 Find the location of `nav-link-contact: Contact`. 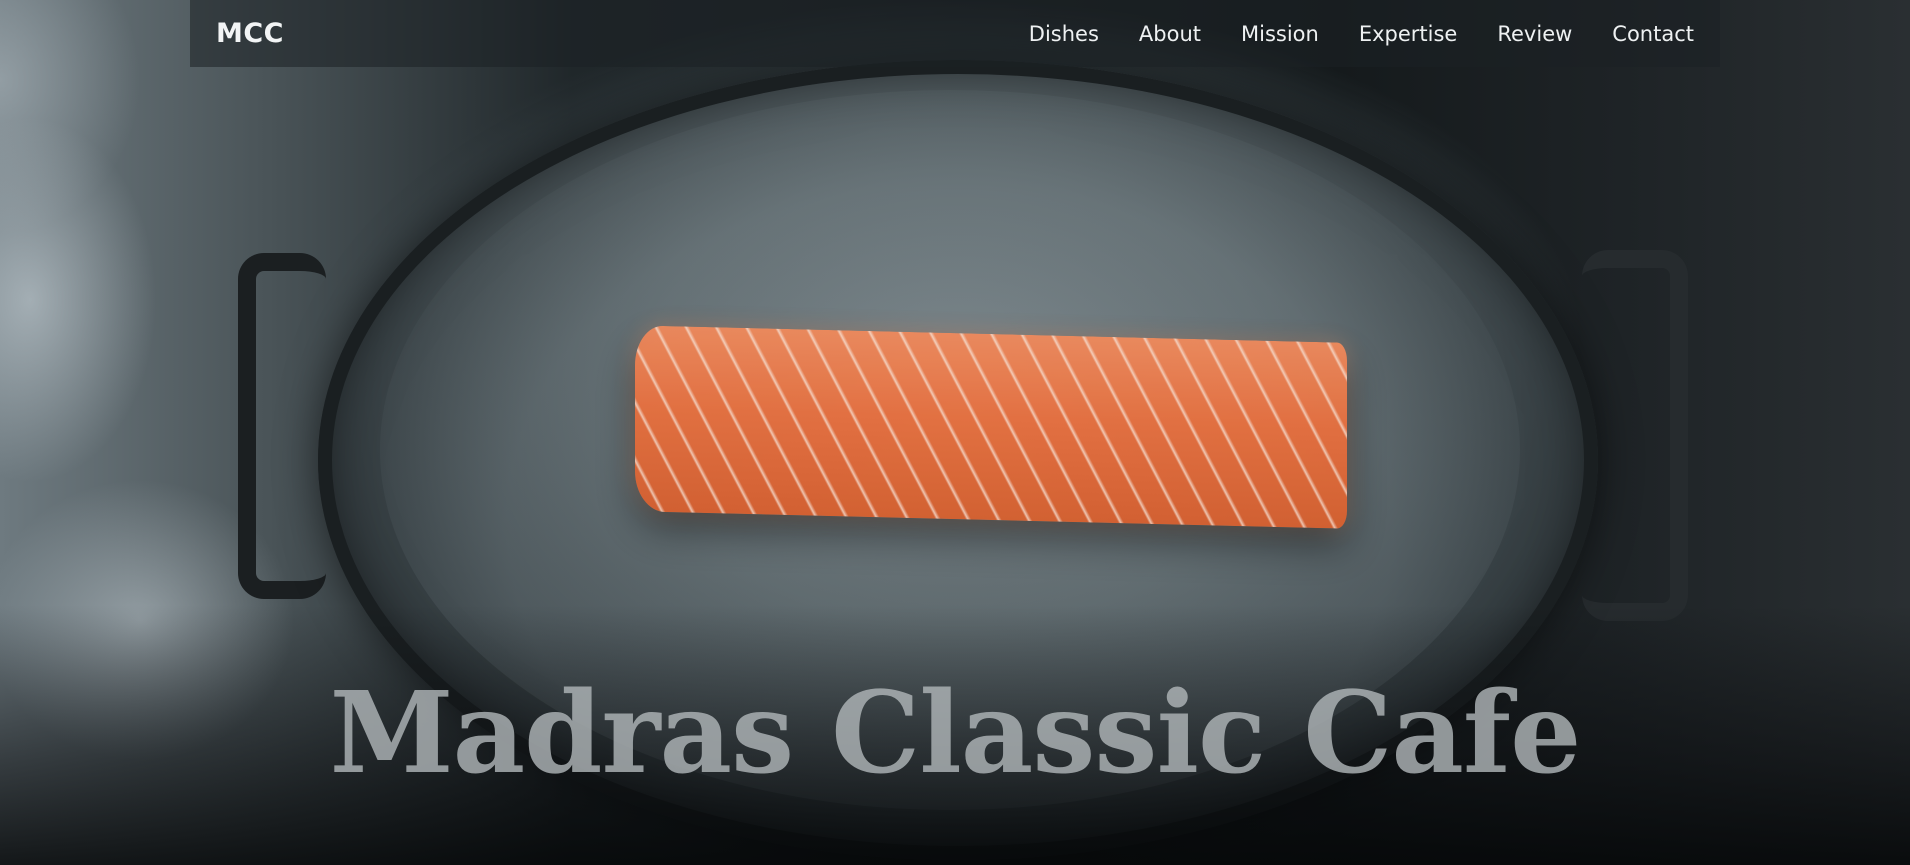

nav-link-contact: Contact is located at coordinates (1653, 34).